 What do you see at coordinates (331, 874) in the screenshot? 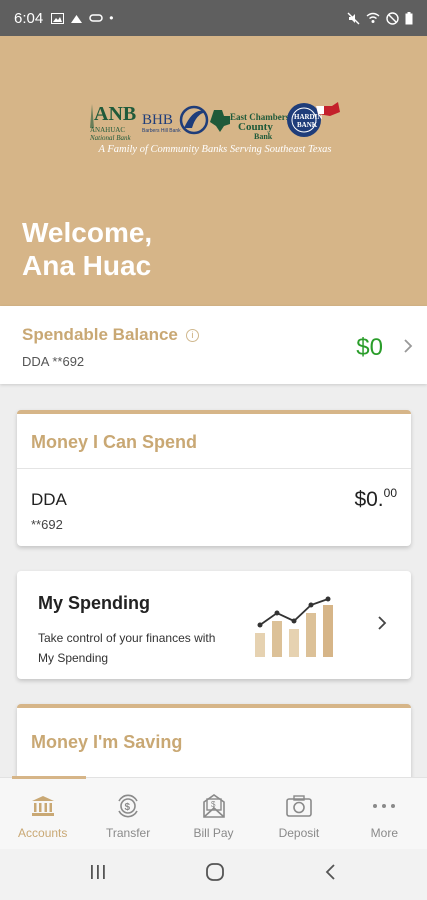
I see `back-button` at bounding box center [331, 874].